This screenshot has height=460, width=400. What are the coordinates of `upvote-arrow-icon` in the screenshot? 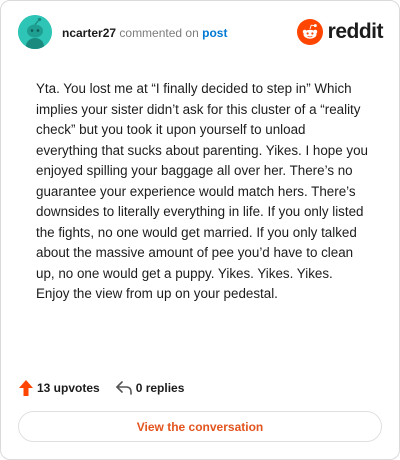 It's located at (26, 388).